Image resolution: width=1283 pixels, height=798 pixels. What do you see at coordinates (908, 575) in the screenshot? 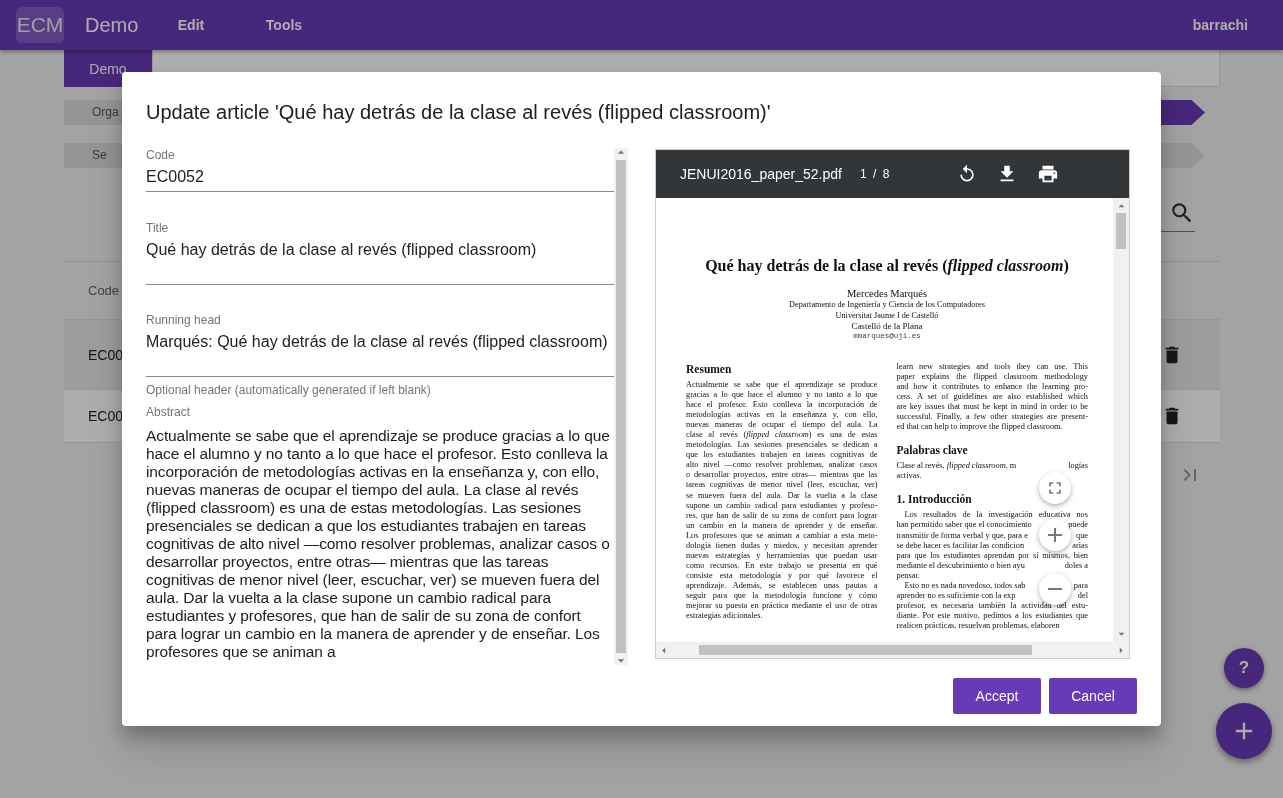
I see `pdf-text-line: pensar.` at bounding box center [908, 575].